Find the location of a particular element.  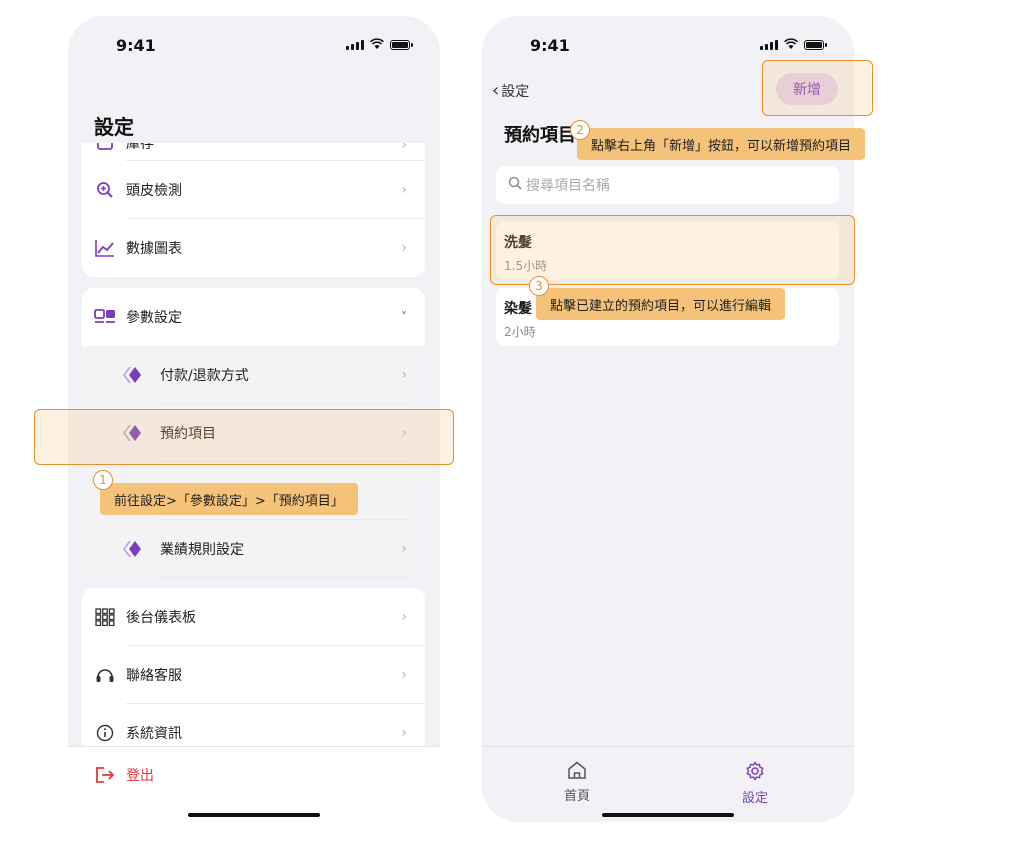

chevron-left-icon: ‹ is located at coordinates (496, 90).